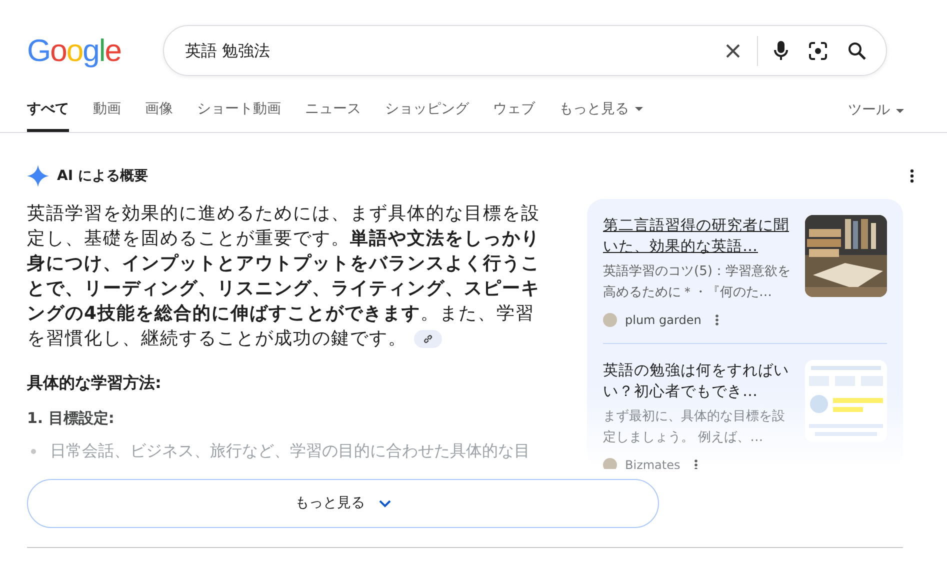  I want to click on search-tab: もっと見る, so click(601, 114).